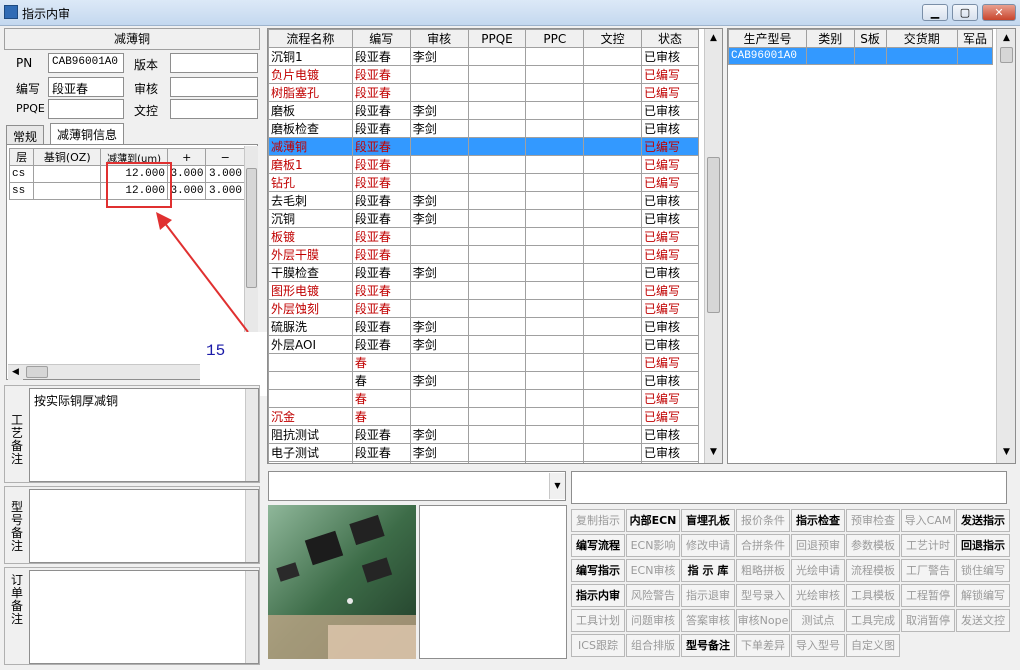 This screenshot has height=670, width=1020. Describe the element at coordinates (310, 236) in the screenshot. I see `cell-process-name: 板镀` at that location.